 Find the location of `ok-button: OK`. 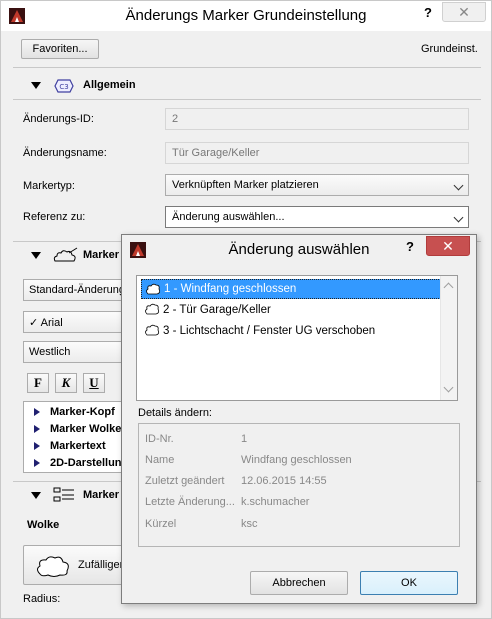

ok-button: OK is located at coordinates (409, 583).